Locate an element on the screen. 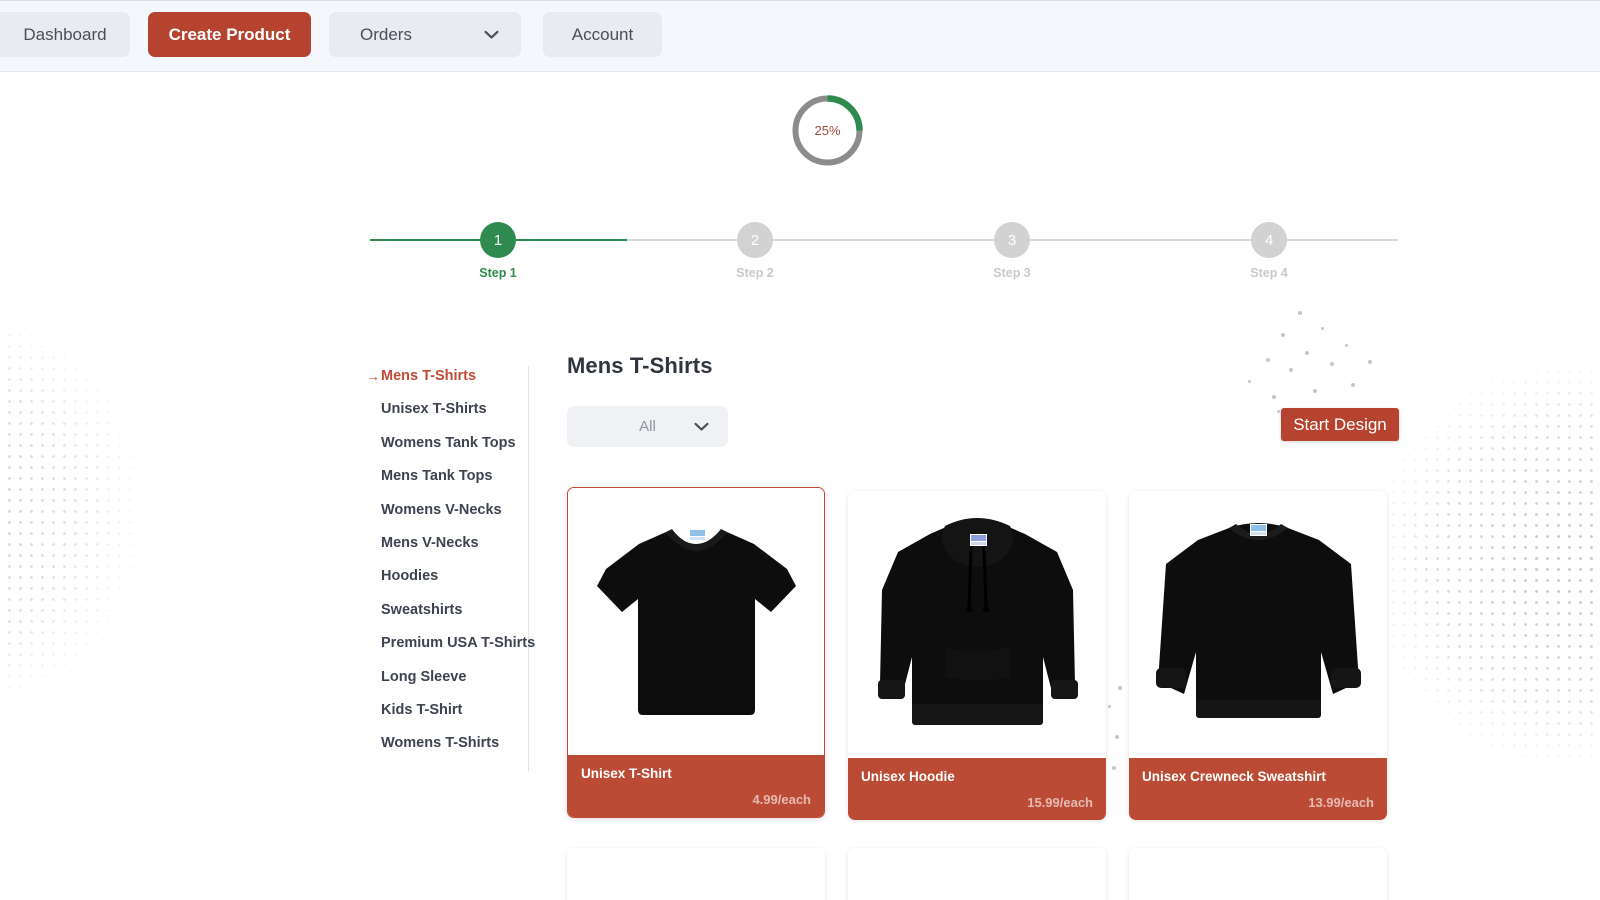 Image resolution: width=1600 pixels, height=900 pixels. sidebar-item-kids-t-shirt: → Kids T-Shirt is located at coordinates (447, 710).